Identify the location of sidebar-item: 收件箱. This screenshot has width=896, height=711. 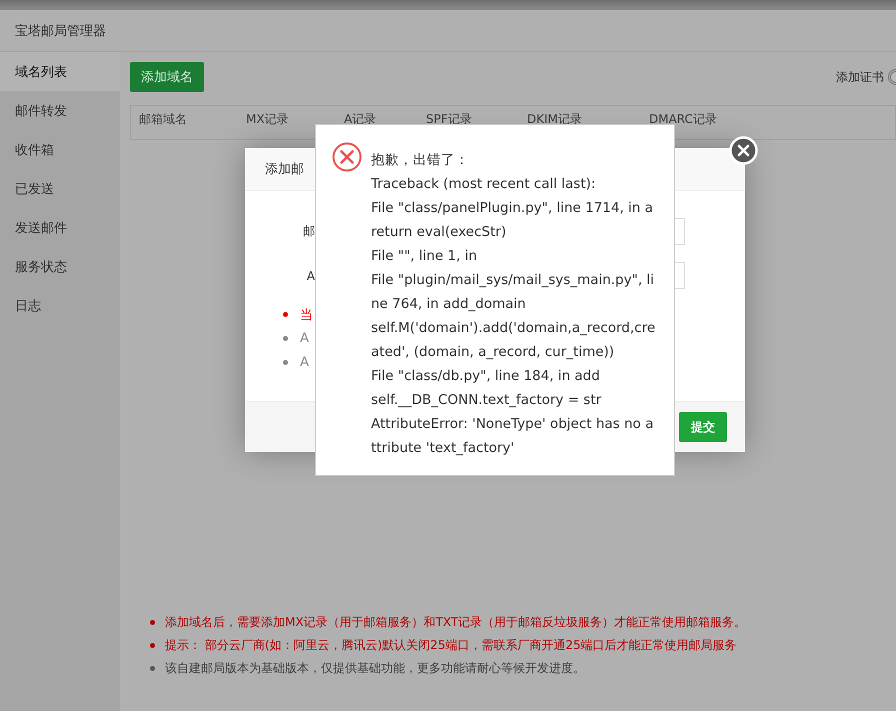
(60, 149).